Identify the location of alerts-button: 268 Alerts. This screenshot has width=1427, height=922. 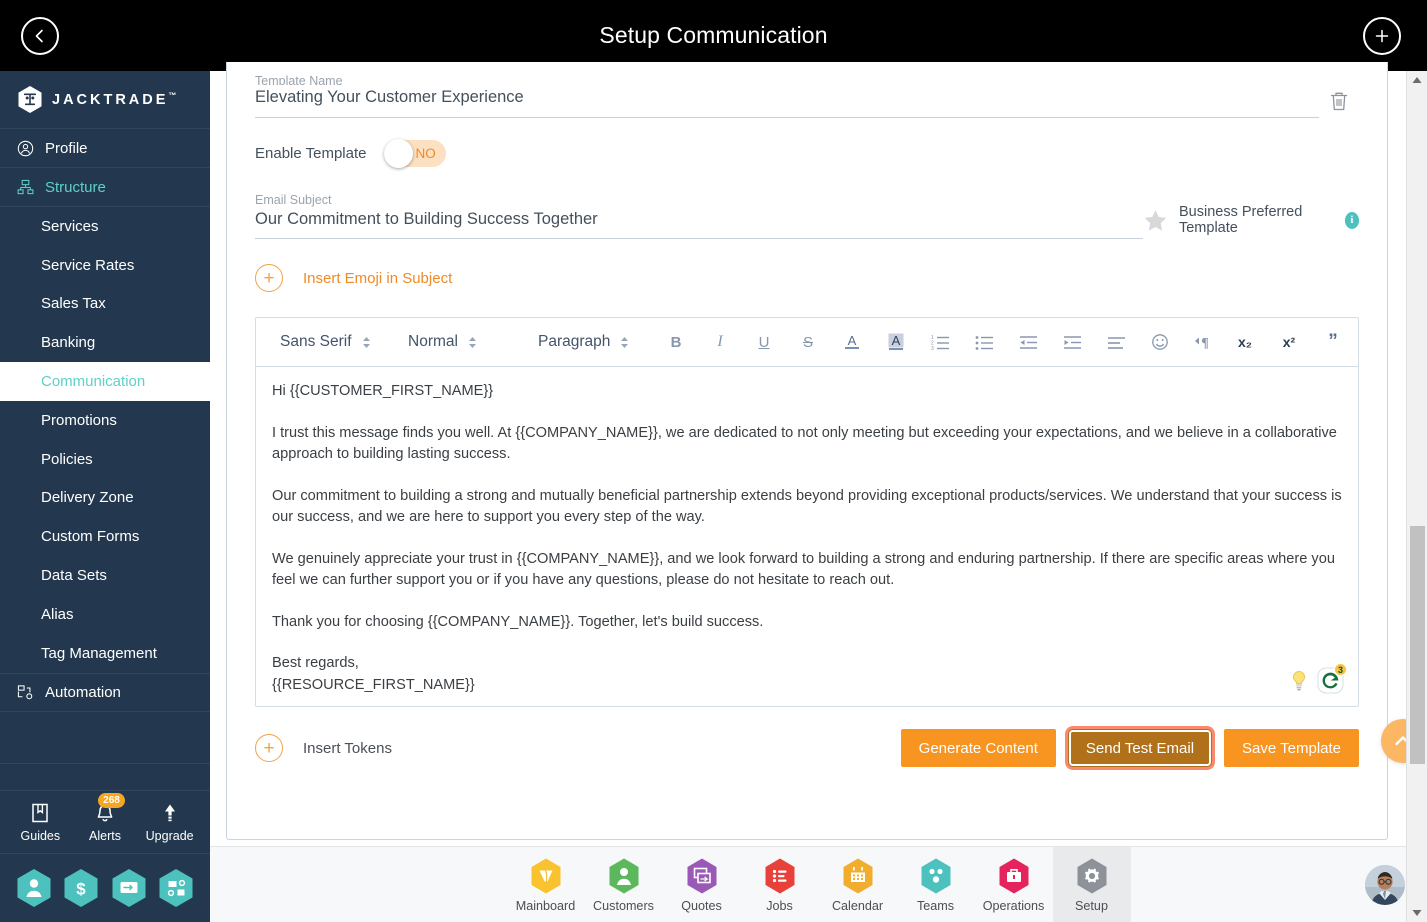
(105, 817).